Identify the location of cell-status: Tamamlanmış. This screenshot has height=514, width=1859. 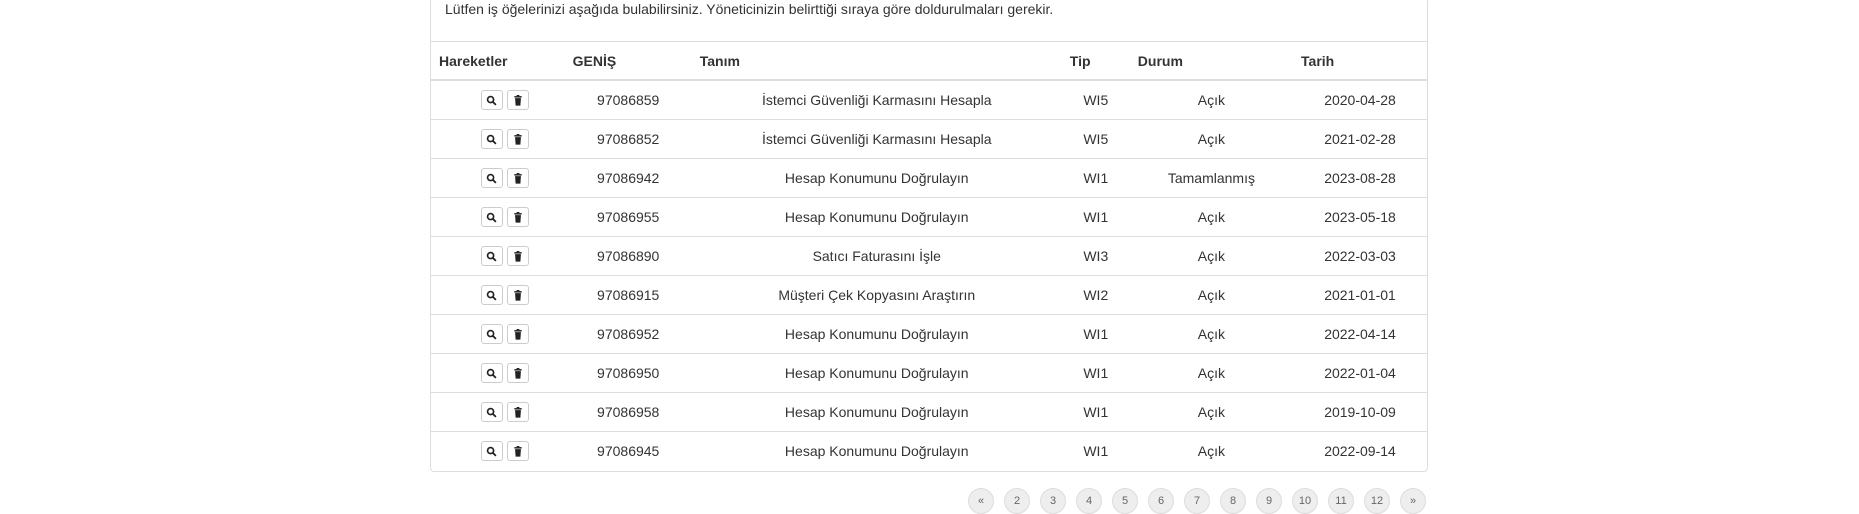
(1211, 178).